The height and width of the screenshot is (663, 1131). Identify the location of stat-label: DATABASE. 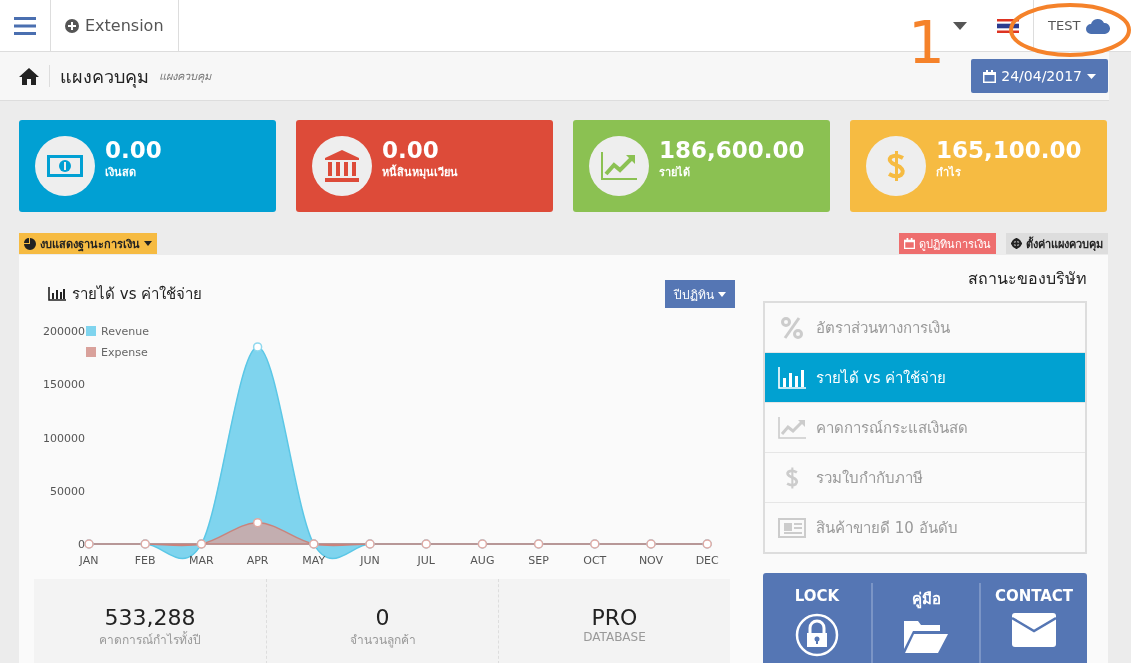
(614, 637).